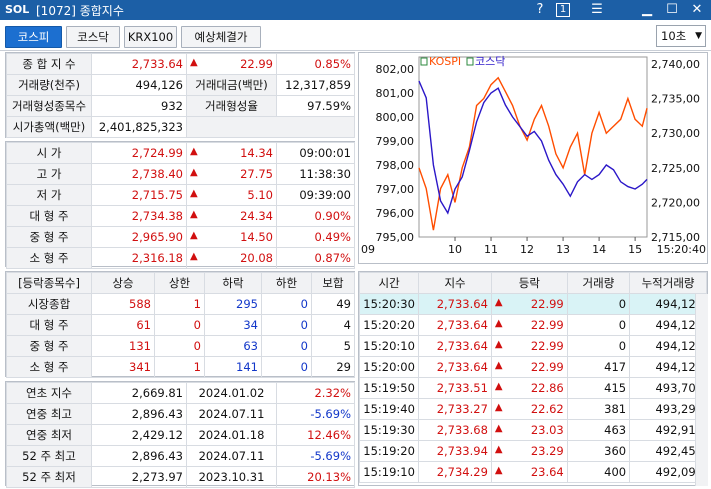 The width and height of the screenshot is (711, 489). I want to click on price-label: 저 가, so click(49, 195).